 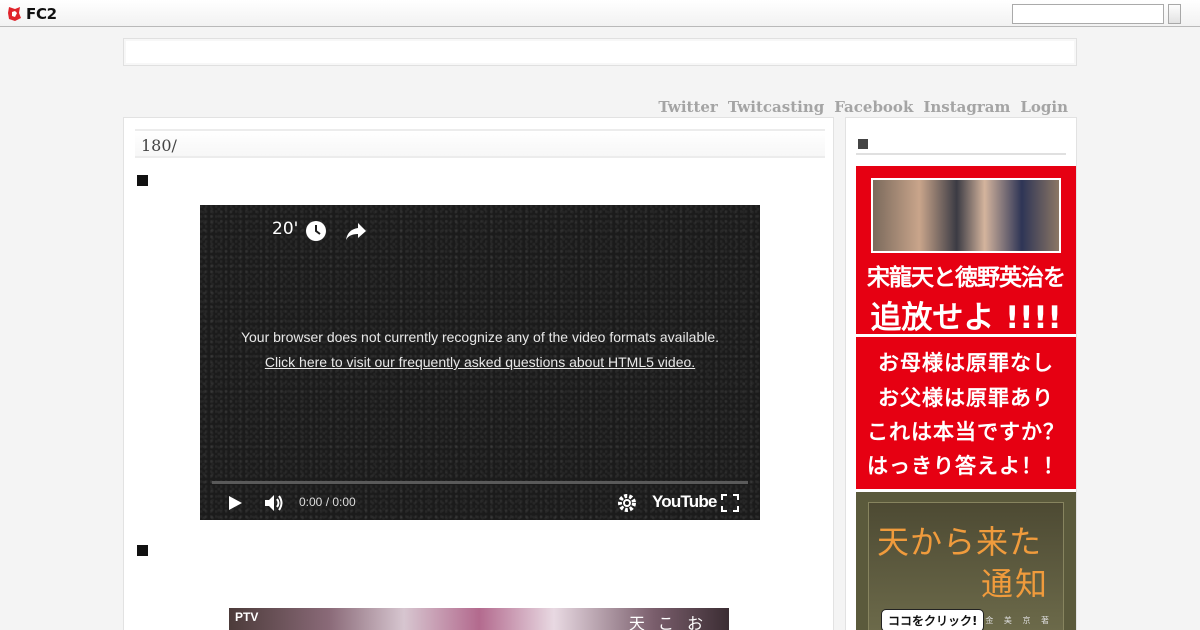 What do you see at coordinates (966, 317) in the screenshot?
I see `banner-expel-line2: 追放せよ !!!!` at bounding box center [966, 317].